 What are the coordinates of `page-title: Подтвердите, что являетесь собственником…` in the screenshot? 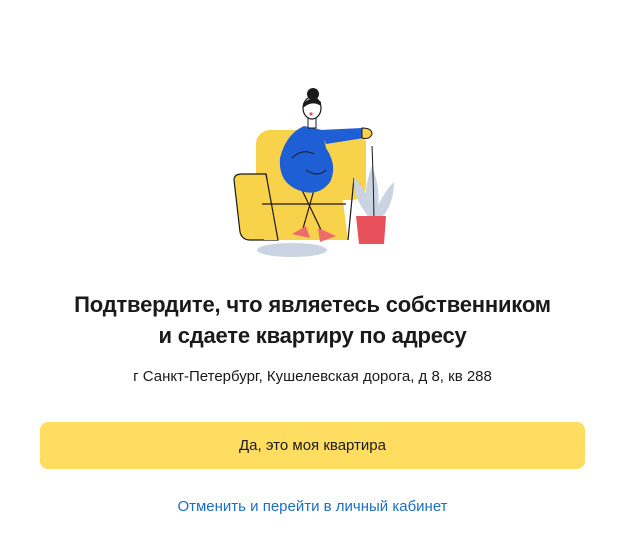 It's located at (312, 320).